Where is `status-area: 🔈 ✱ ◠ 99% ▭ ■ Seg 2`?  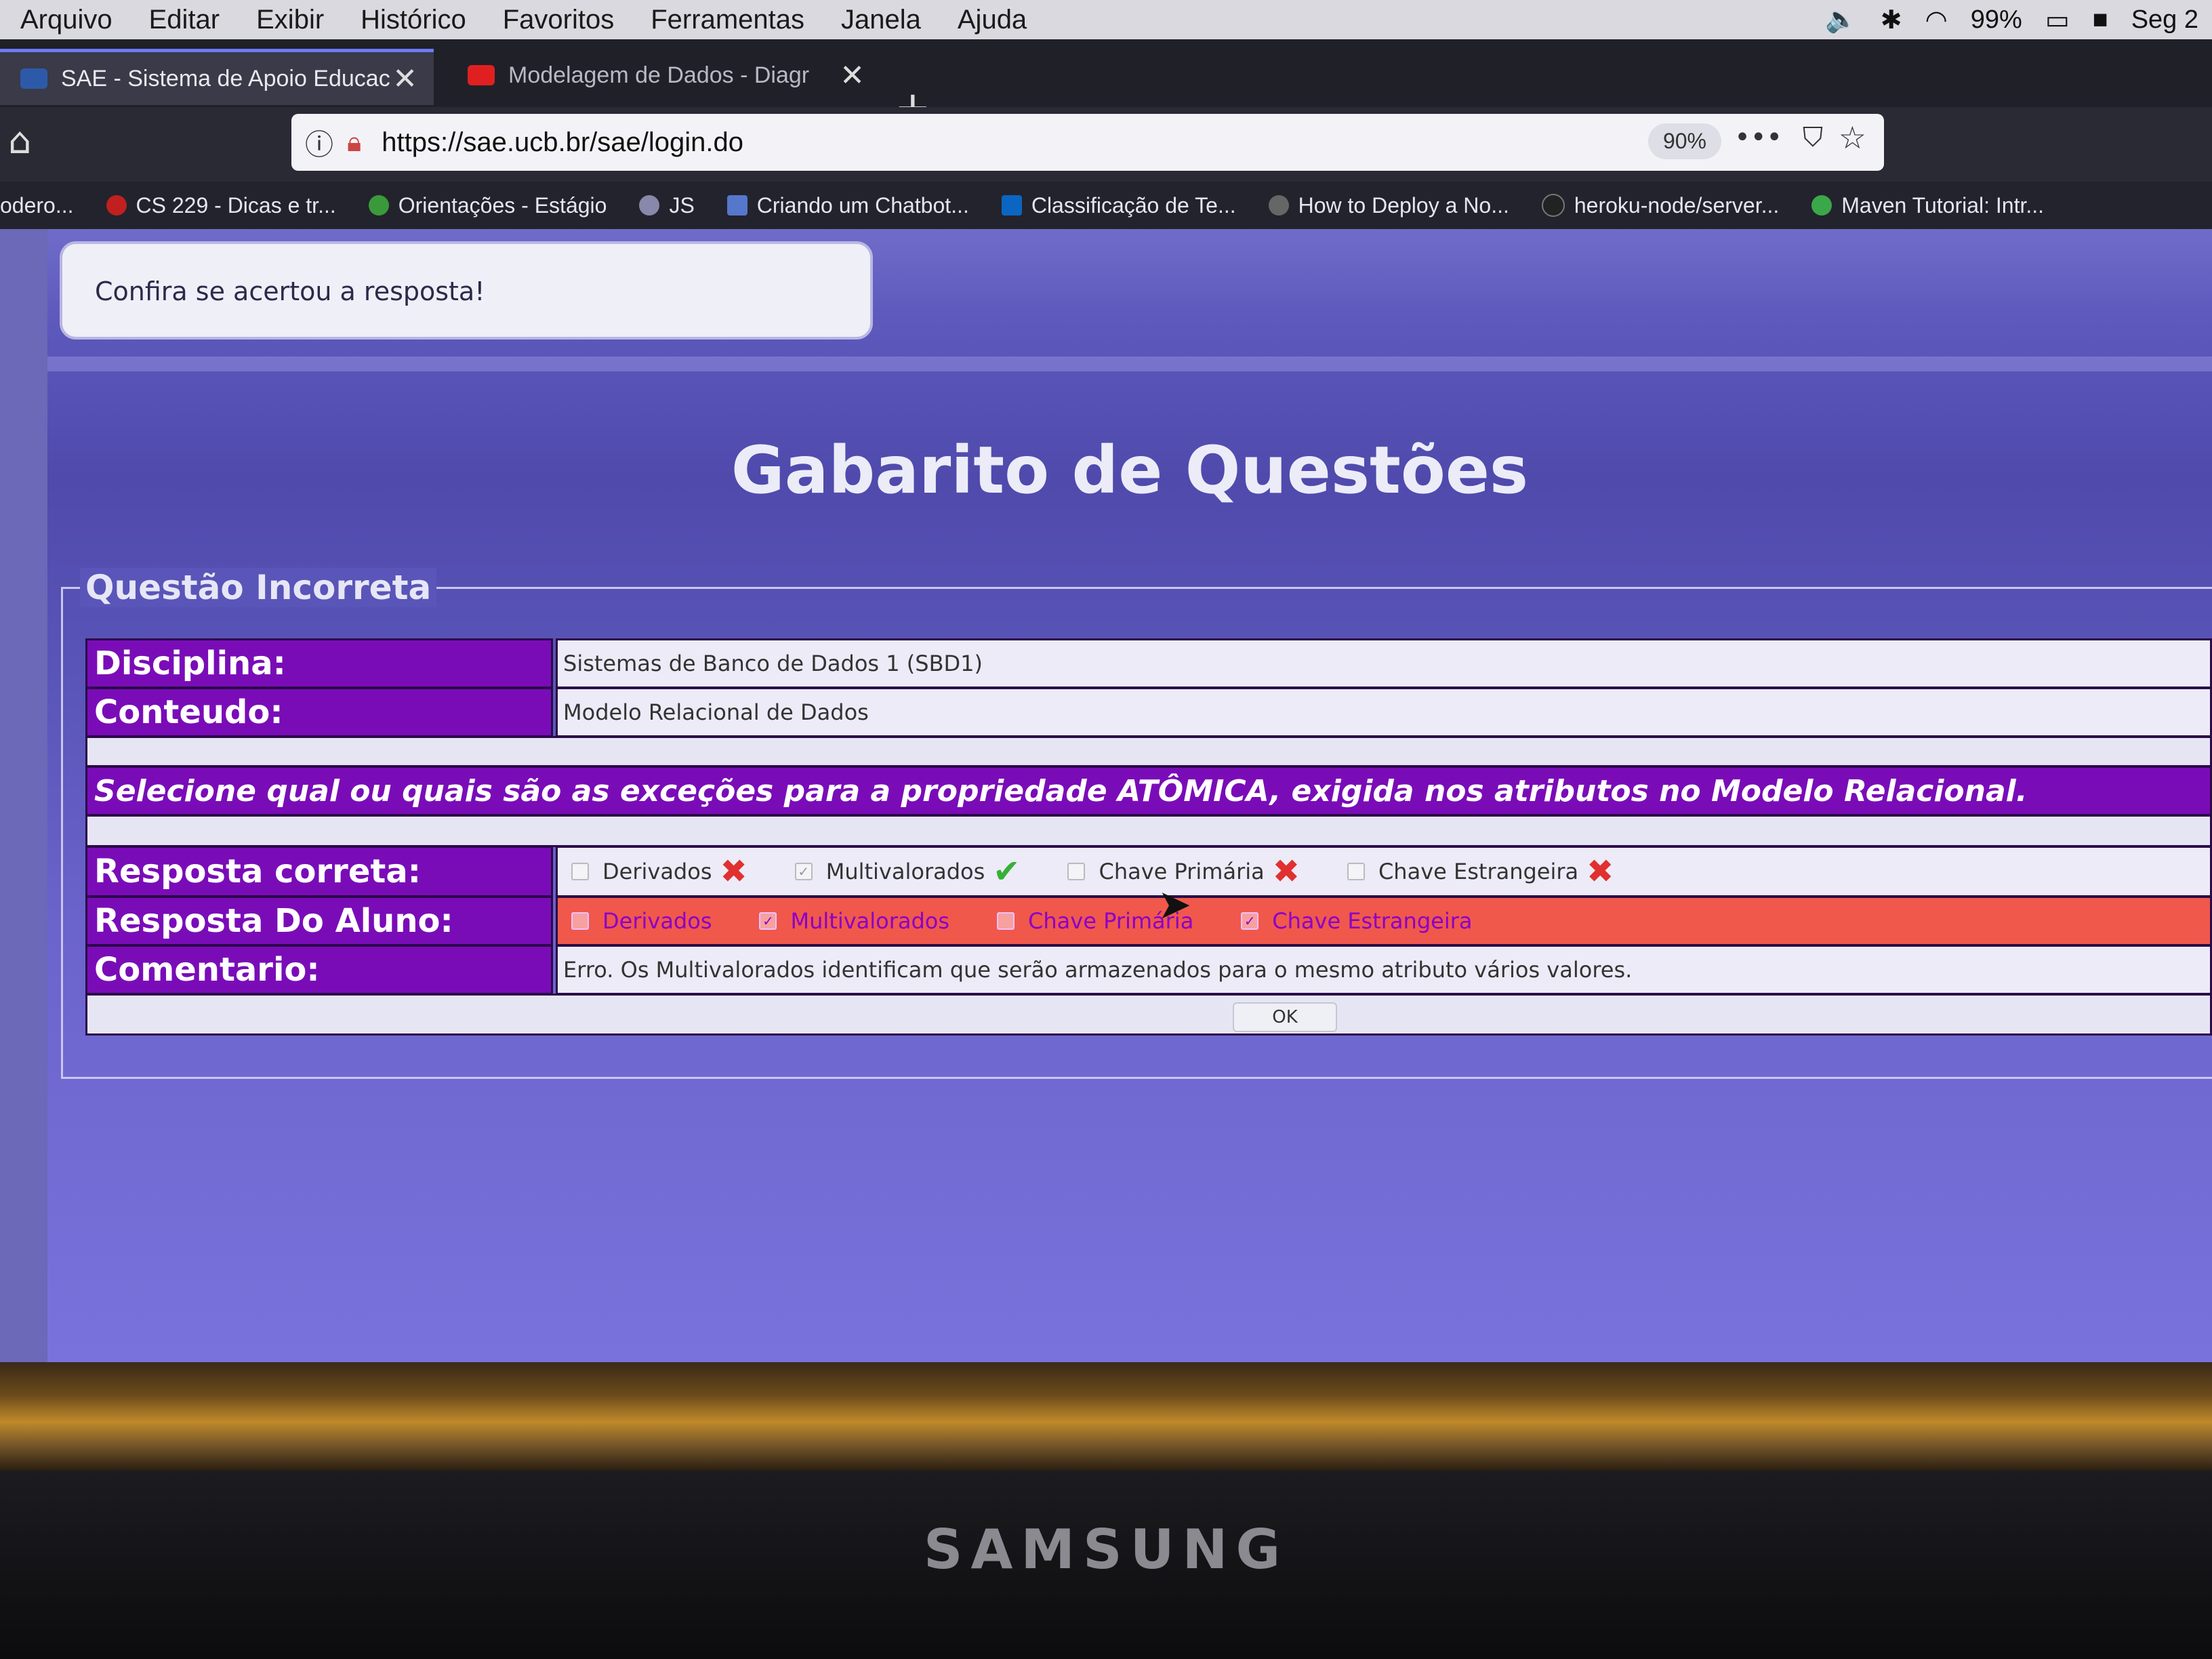 status-area: 🔈 ✱ ◠ 99% ▭ ■ Seg 2 is located at coordinates (2012, 19).